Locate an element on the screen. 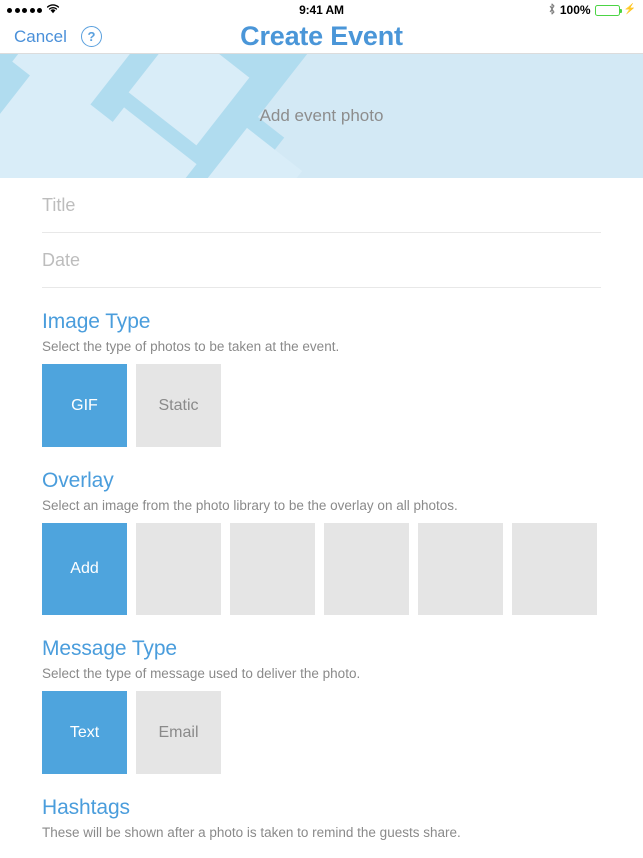 Image resolution: width=643 pixels, height=858 pixels. overlay-heading: Overlay is located at coordinates (78, 480).